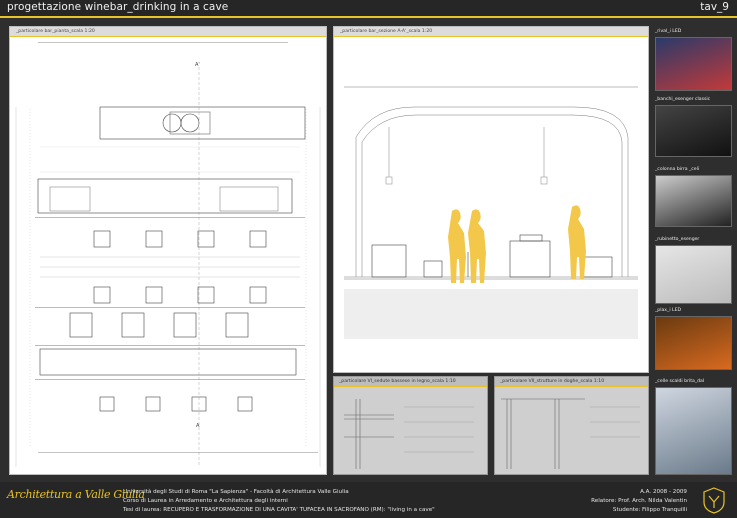  Describe the element at coordinates (677, 169) in the screenshot. I see `photo-caption: _colonna birra _celi` at that location.